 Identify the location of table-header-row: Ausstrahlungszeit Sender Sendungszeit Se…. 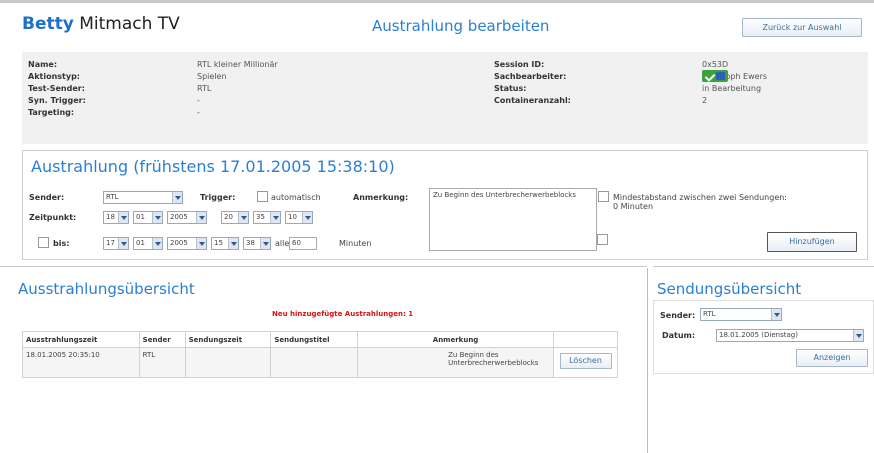
(320, 339).